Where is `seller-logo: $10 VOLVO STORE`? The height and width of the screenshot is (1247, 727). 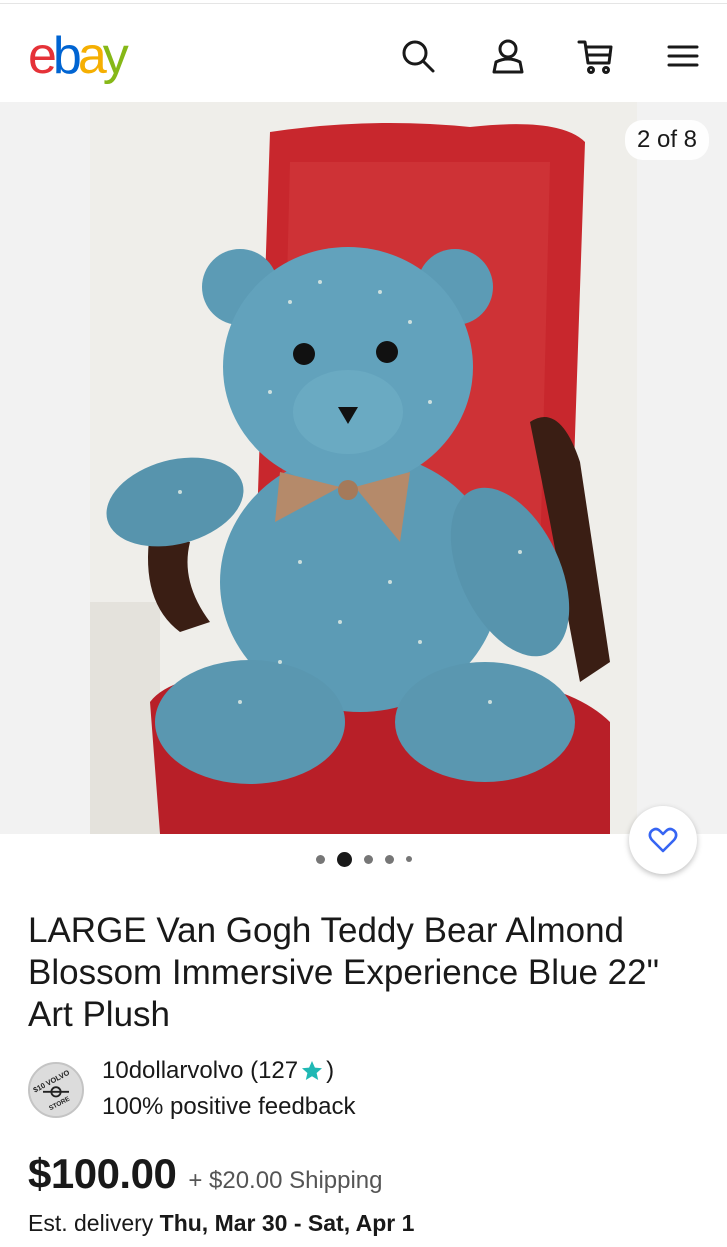 seller-logo: $10 VOLVO STORE is located at coordinates (56, 1090).